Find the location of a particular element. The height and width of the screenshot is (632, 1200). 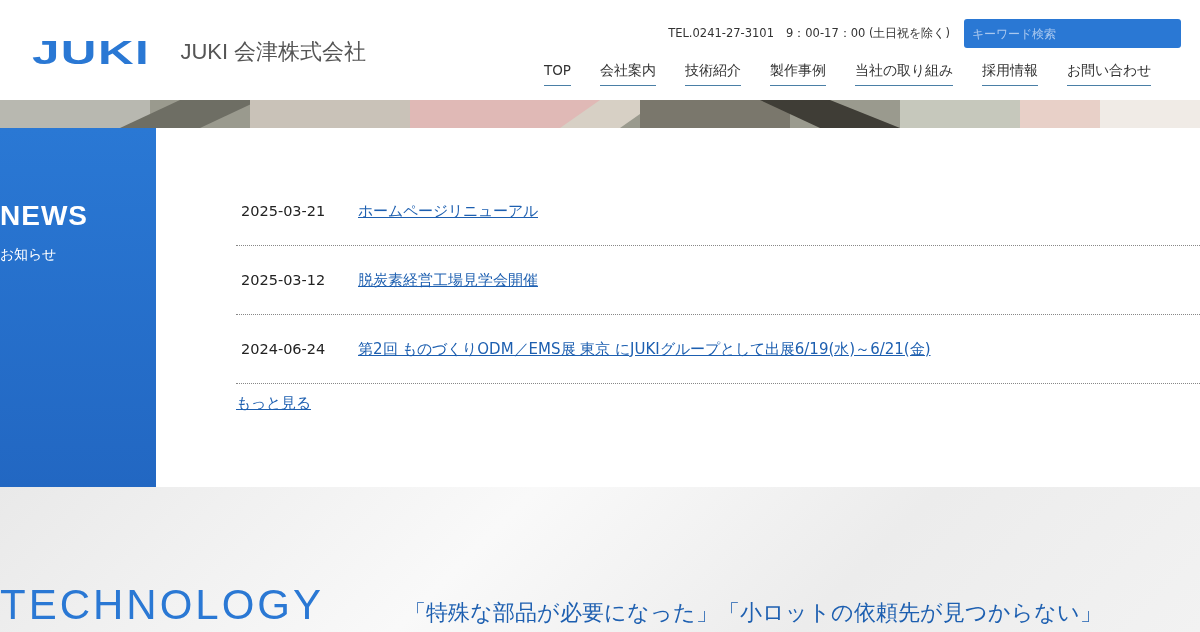

news-link: 脱炭素経営工場見学会開催 is located at coordinates (448, 280).